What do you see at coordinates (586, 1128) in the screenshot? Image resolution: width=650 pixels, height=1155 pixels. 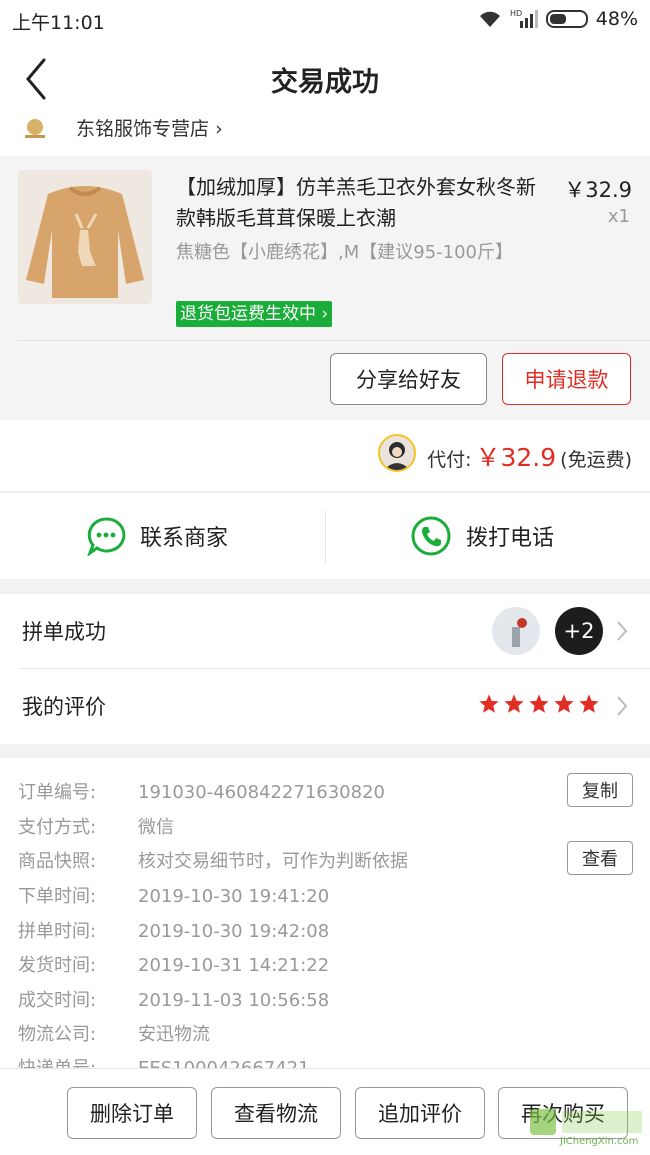 I see `watermark-logo: JiChengXin.com` at bounding box center [586, 1128].